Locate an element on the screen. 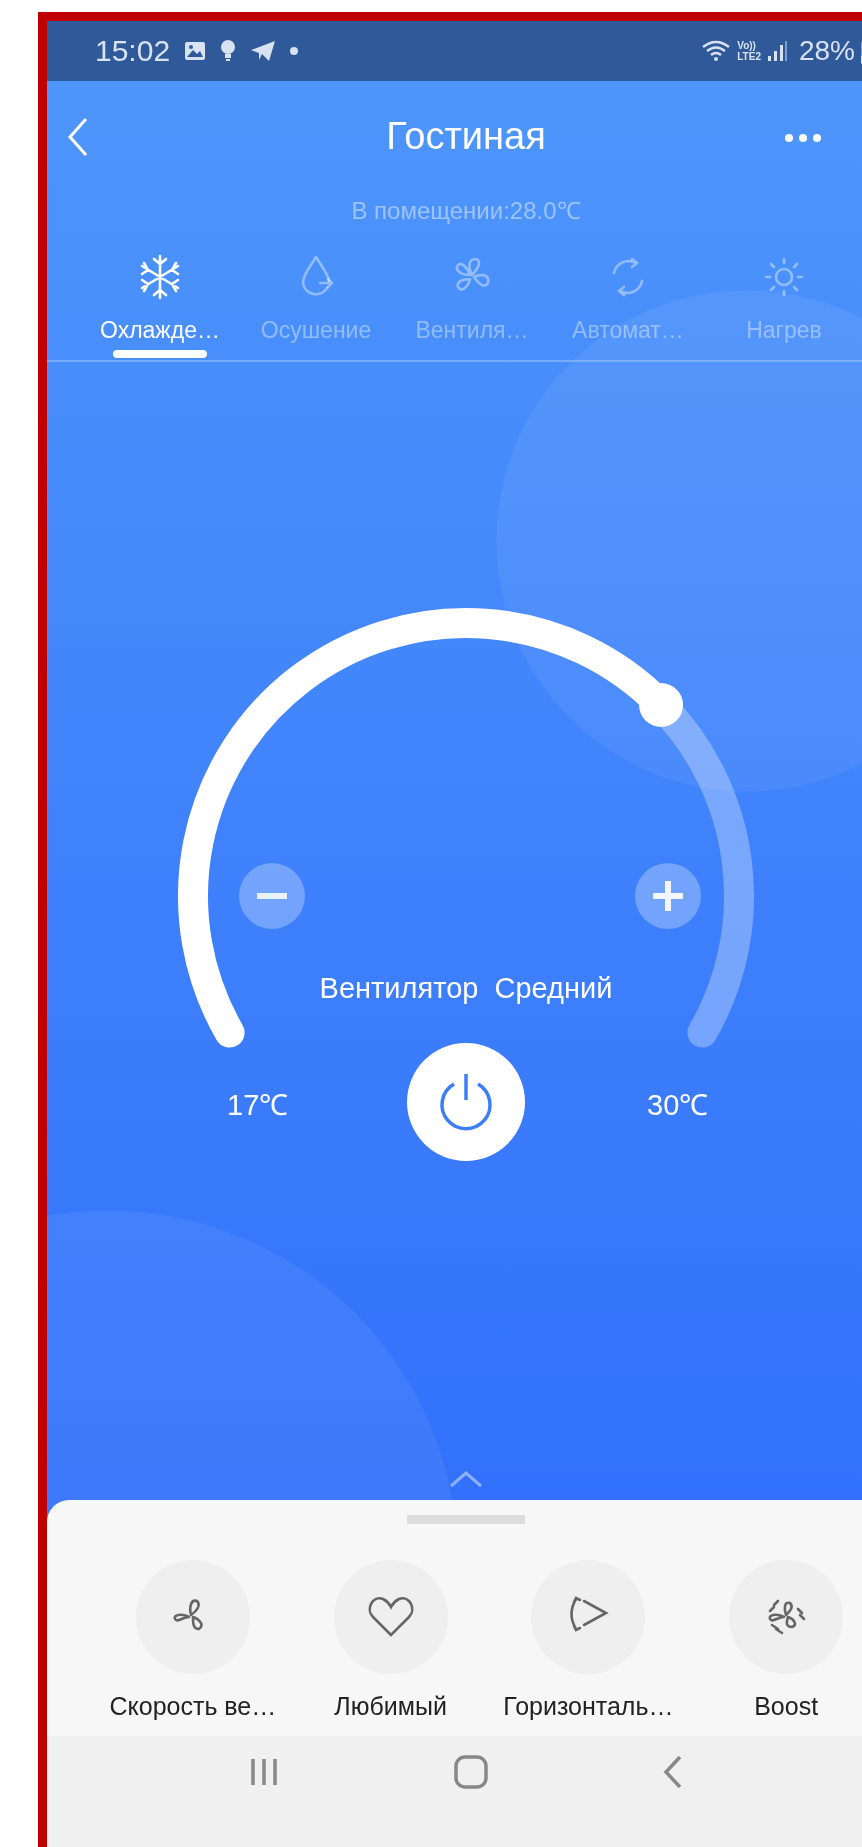  chevron-up-icon is located at coordinates (466, 1479).